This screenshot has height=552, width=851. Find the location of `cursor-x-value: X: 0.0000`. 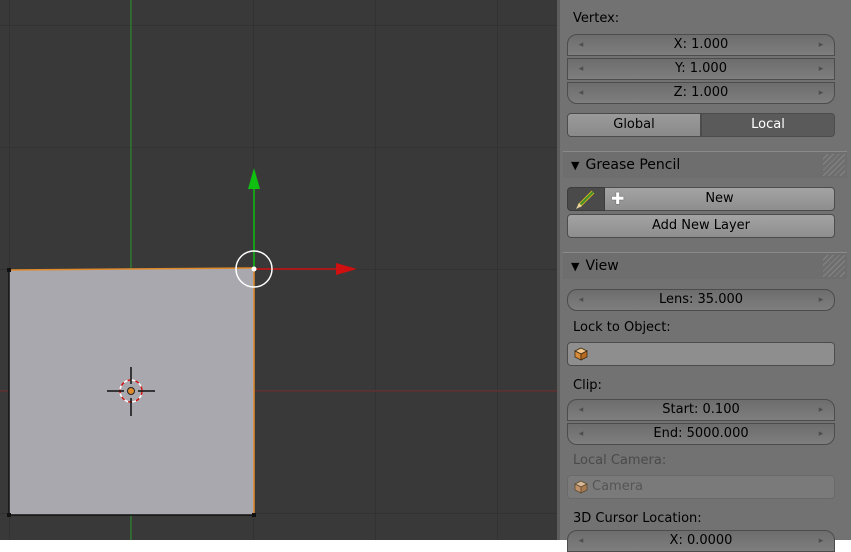

cursor-x-value: X: 0.0000 is located at coordinates (701, 540).